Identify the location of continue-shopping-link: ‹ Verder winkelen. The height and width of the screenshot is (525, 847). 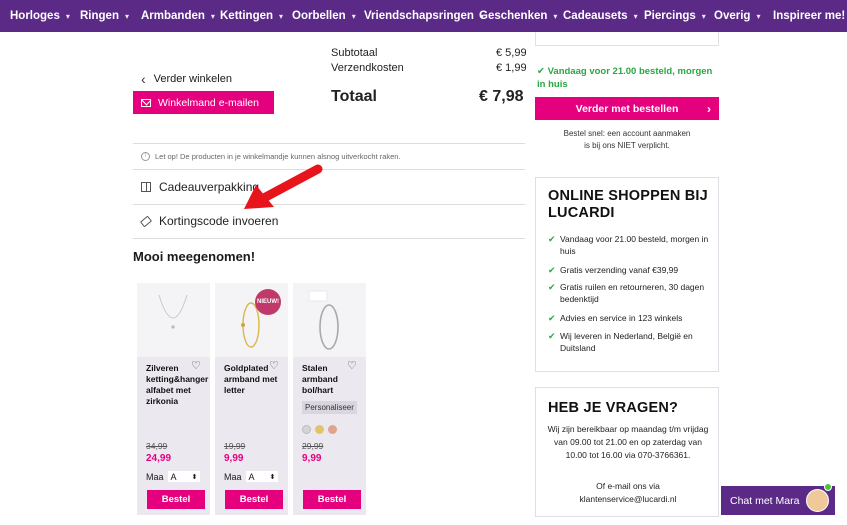
(186, 79).